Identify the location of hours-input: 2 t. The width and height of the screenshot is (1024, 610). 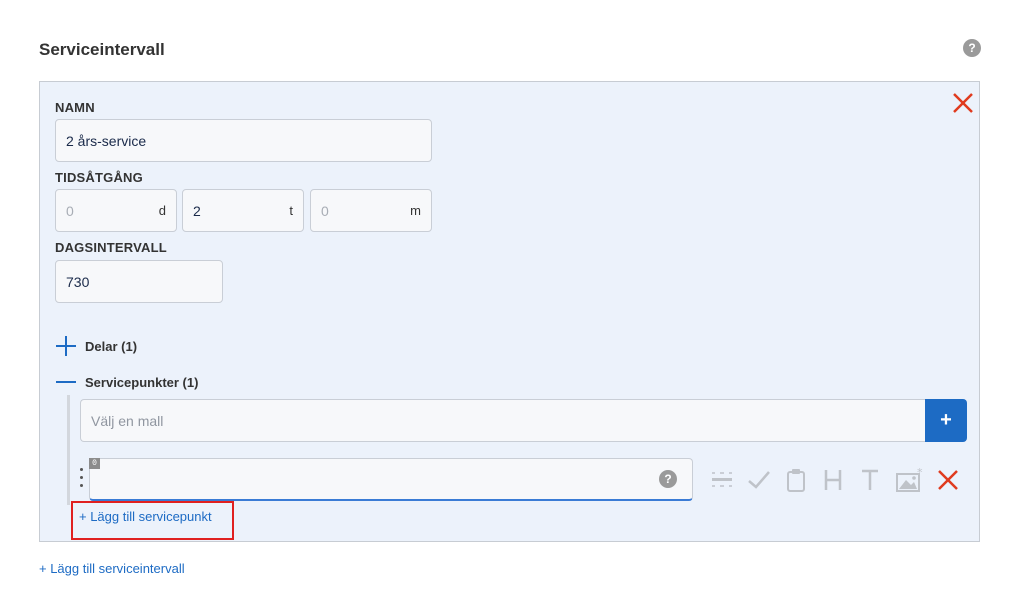
(243, 210).